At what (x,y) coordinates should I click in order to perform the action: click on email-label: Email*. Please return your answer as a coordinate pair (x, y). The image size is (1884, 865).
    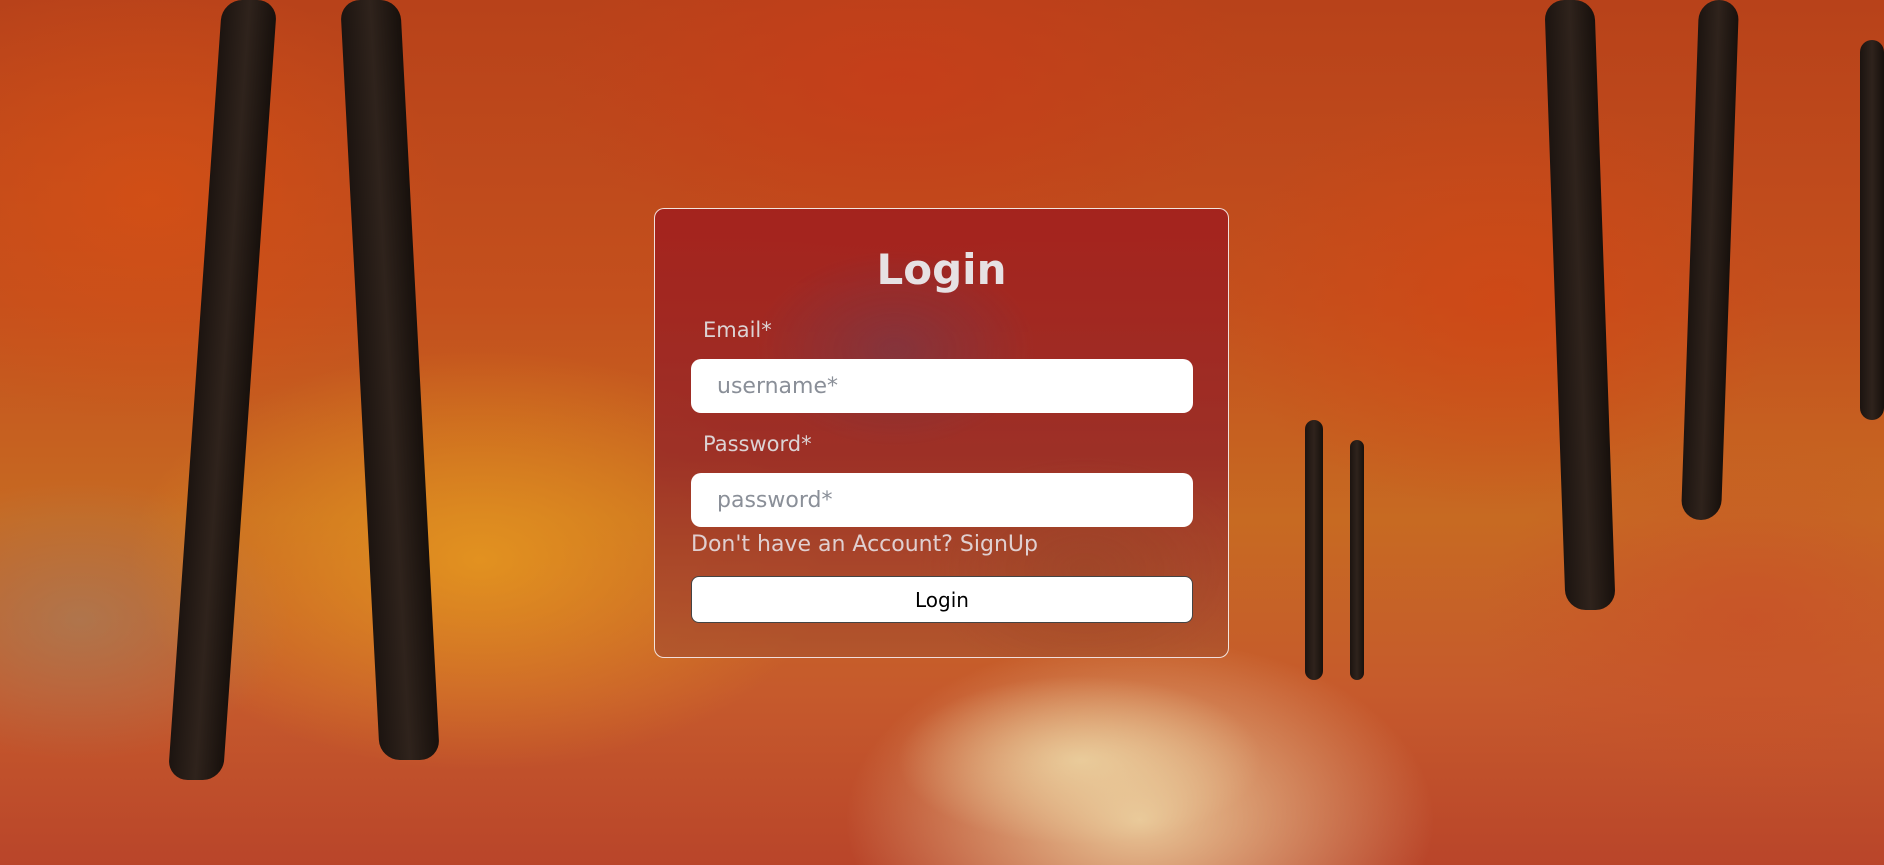
    Looking at the image, I should click on (737, 330).